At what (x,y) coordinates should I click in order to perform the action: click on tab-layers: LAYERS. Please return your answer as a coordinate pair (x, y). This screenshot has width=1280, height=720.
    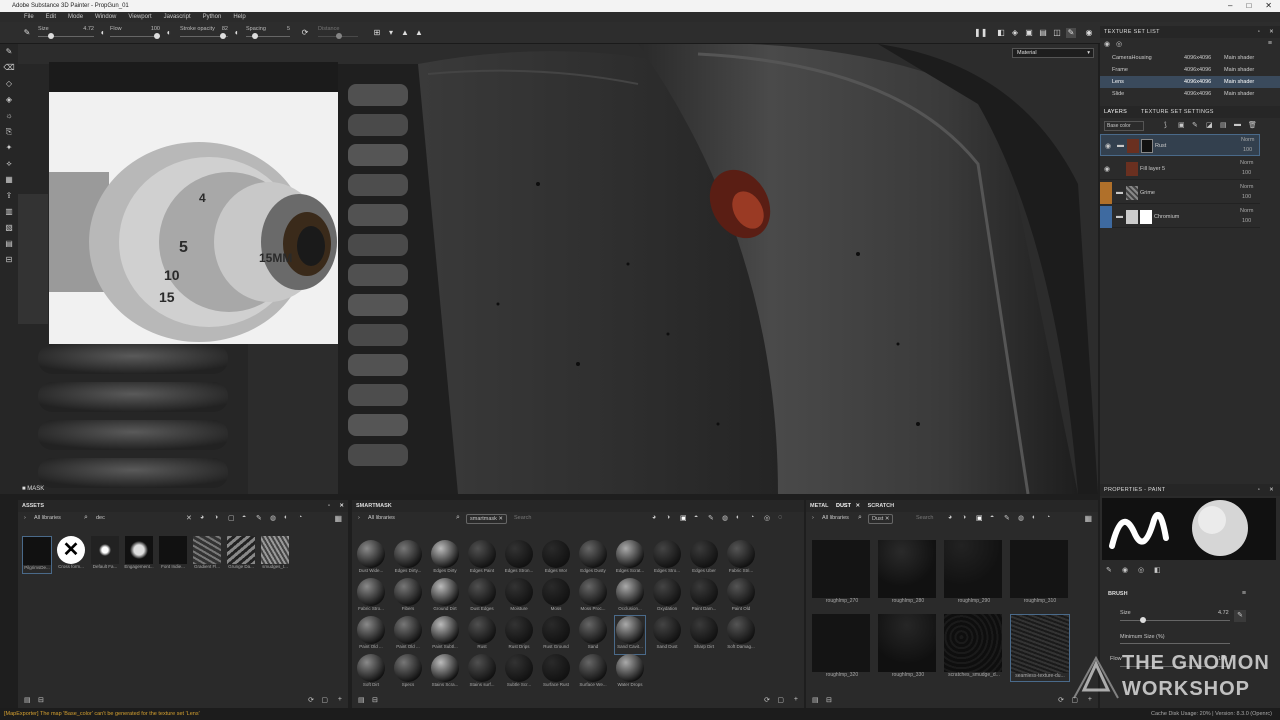
    Looking at the image, I should click on (1115, 112).